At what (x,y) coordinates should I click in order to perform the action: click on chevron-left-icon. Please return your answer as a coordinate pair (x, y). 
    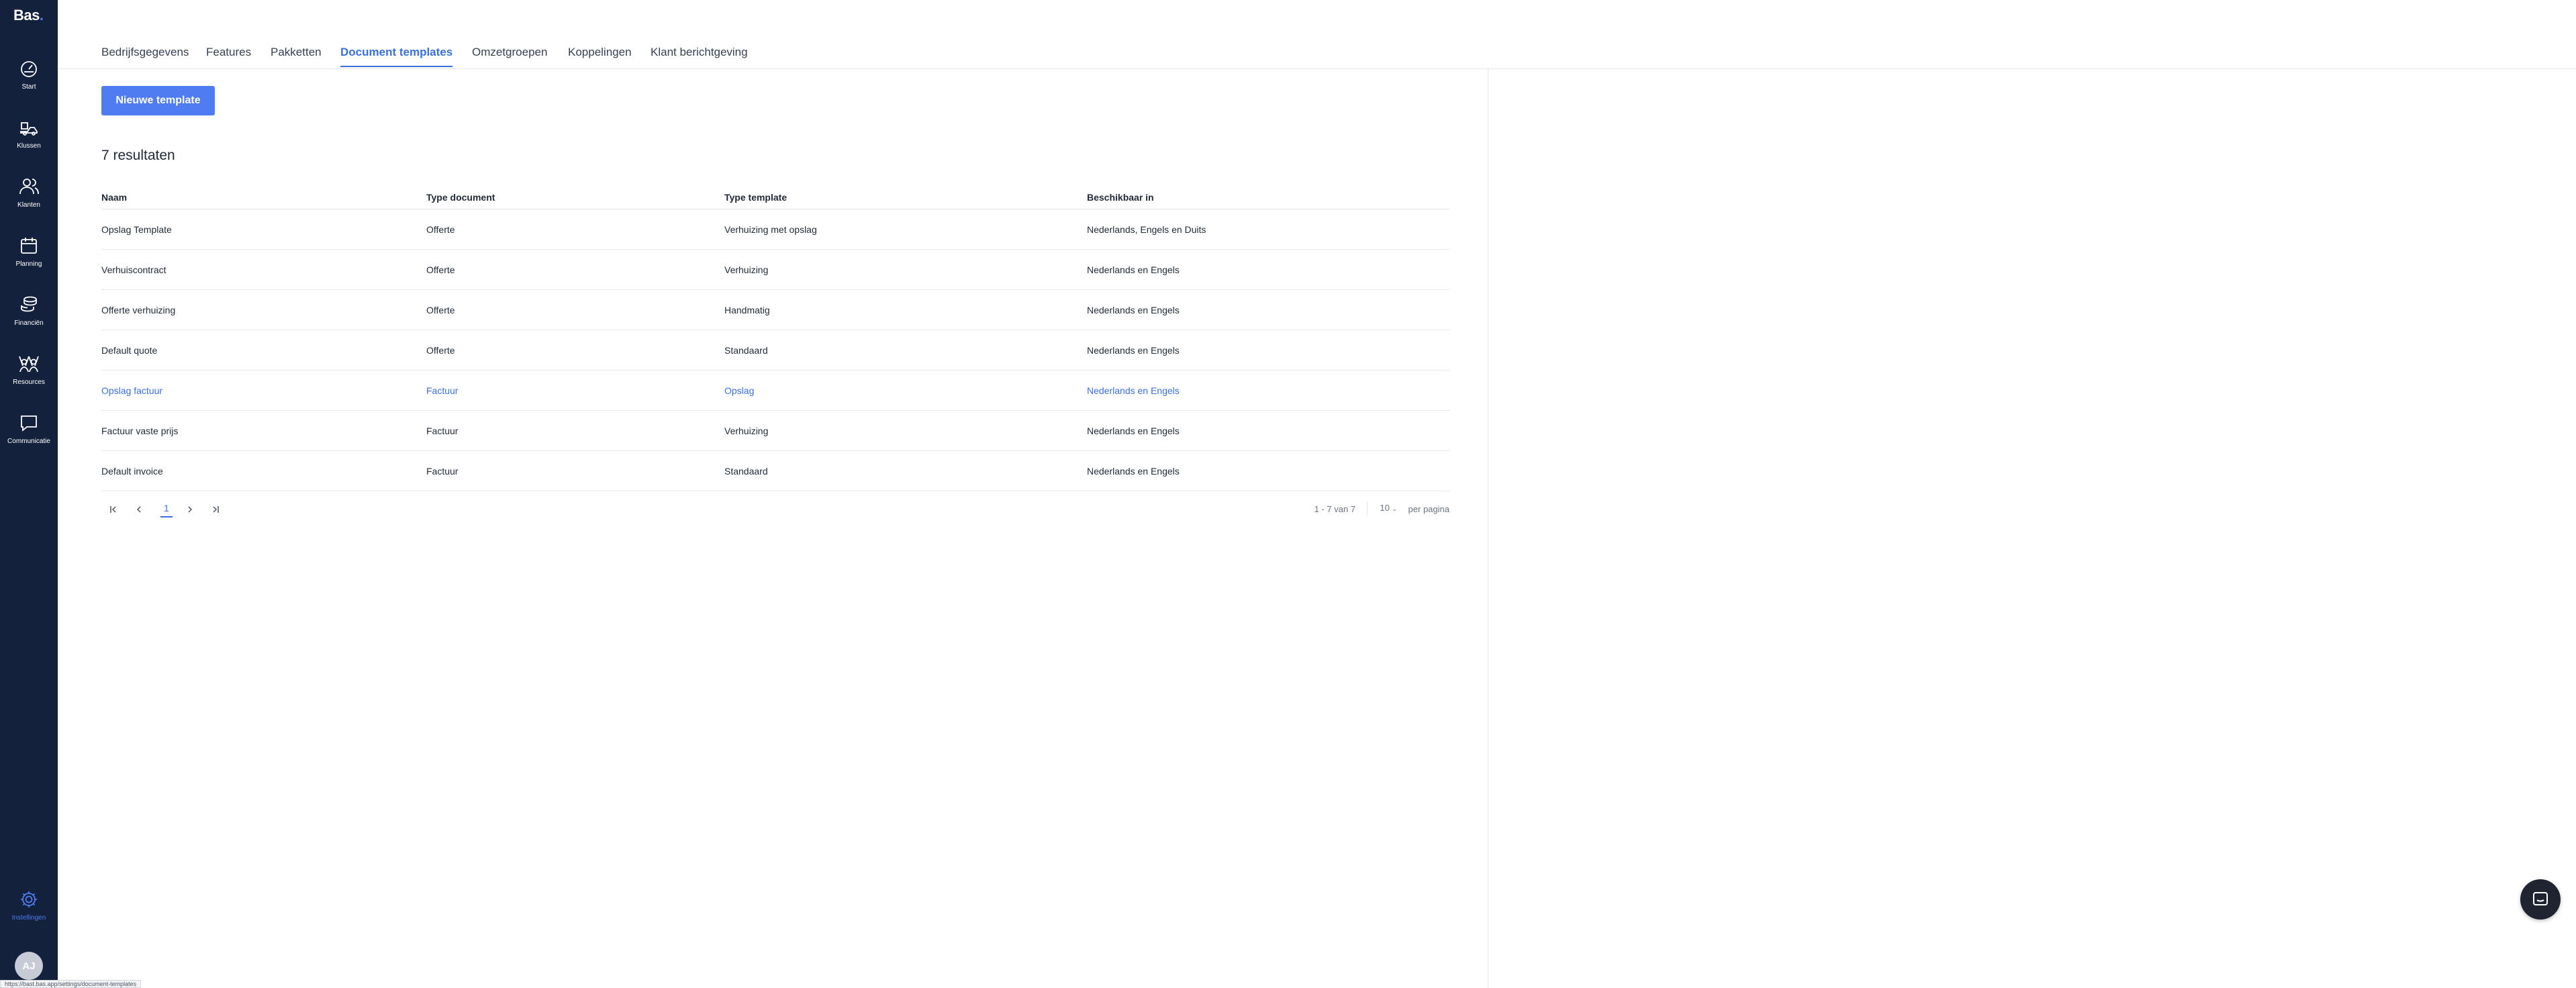
    Looking at the image, I should click on (138, 510).